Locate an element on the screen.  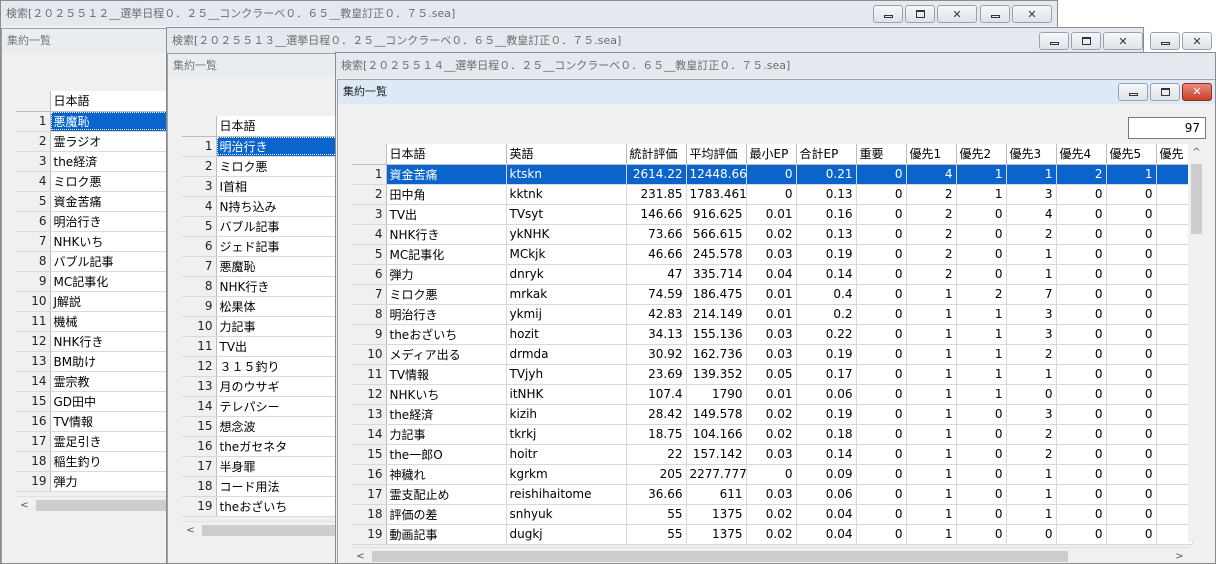
table-row: 6 弾力 dnryk 47 335.714 0.04 0.14 0 2 0 1 0 0 is located at coordinates (772, 274).